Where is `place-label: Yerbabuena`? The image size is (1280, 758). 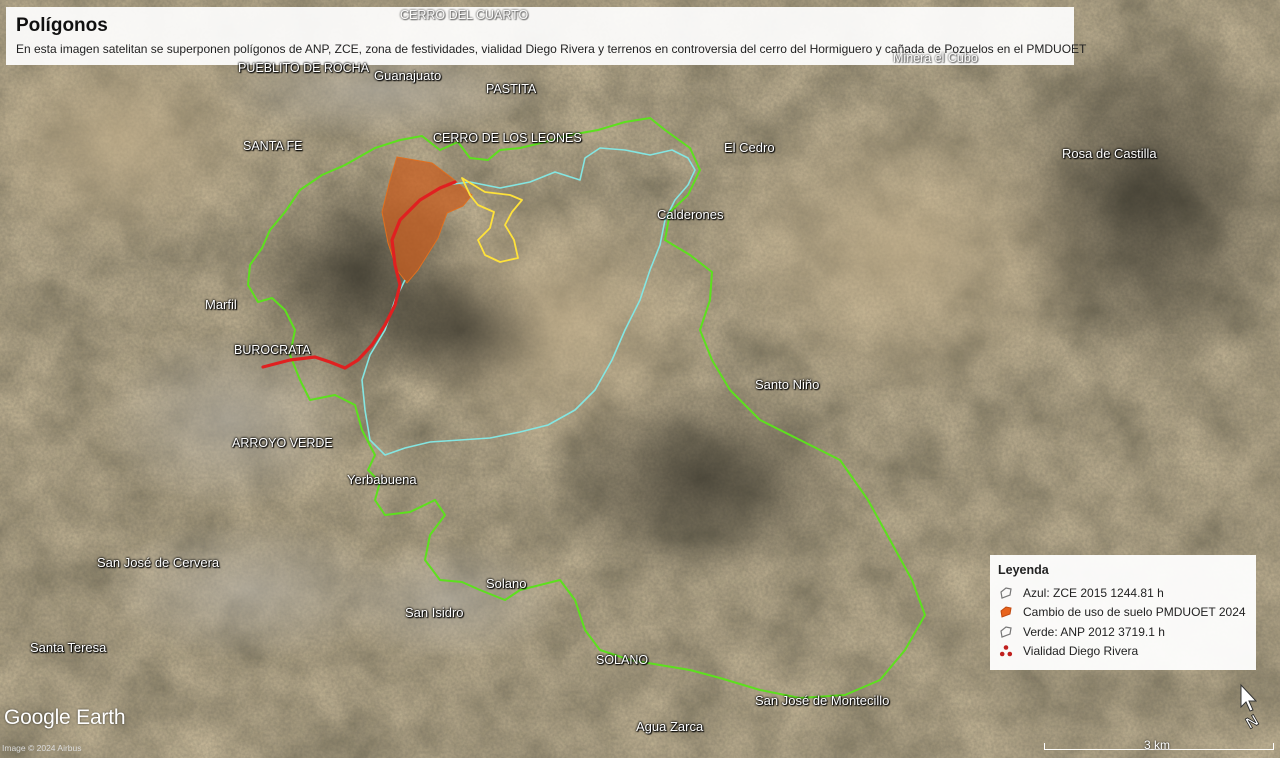
place-label: Yerbabuena is located at coordinates (382, 479).